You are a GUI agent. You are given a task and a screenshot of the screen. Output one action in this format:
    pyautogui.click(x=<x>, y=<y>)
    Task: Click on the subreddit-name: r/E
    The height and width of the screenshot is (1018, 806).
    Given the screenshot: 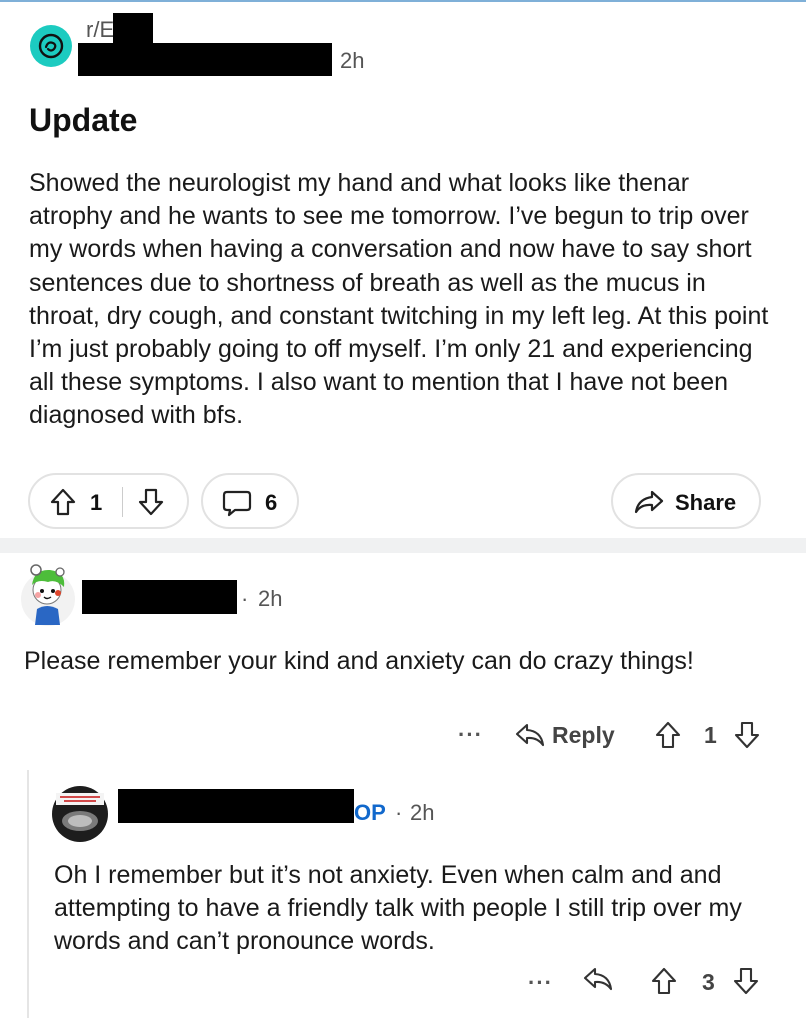 What is the action you would take?
    pyautogui.click(x=100, y=30)
    